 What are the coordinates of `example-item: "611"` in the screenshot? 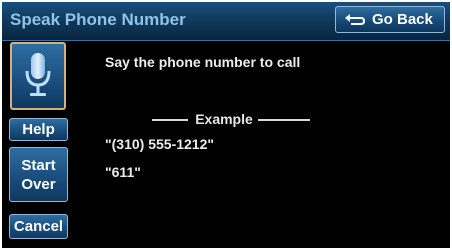 It's located at (123, 172).